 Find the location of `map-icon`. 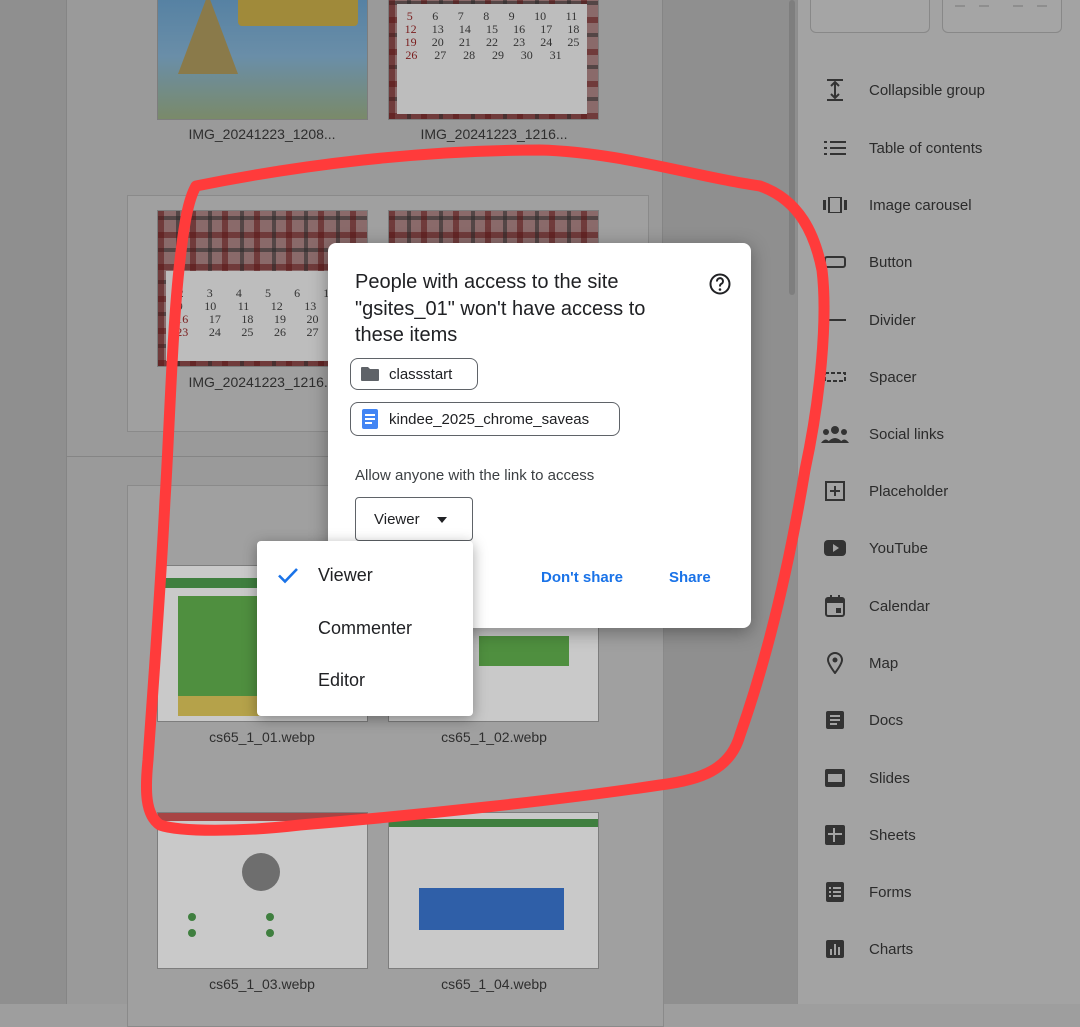

map-icon is located at coordinates (835, 663).